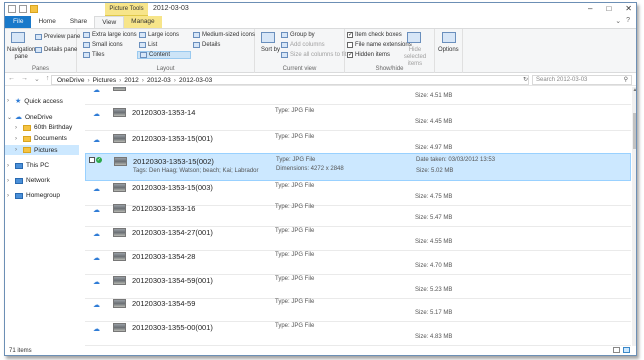 Image resolution: width=644 pixels, height=360 pixels. Describe the element at coordinates (93, 55) in the screenshot. I see `tiles-button: Tiles` at that location.